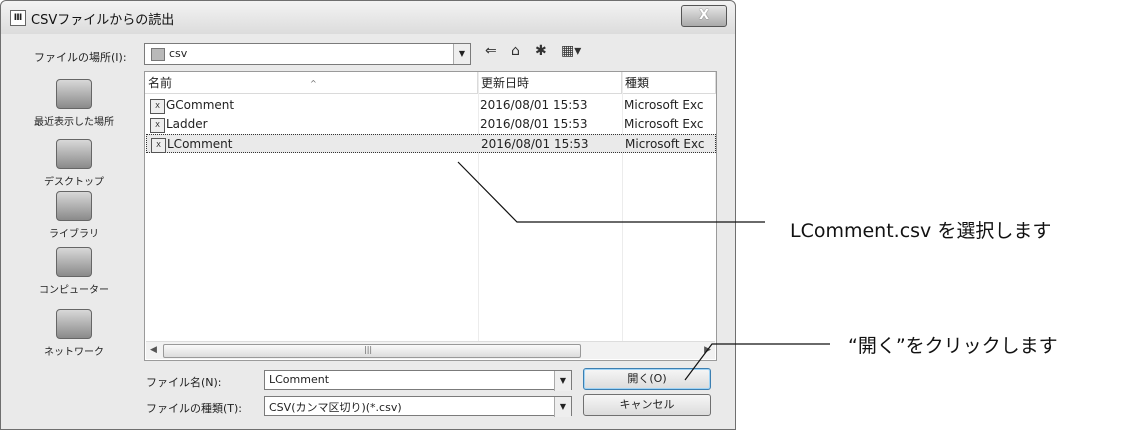  I want to click on callout-line-open, so click(757, 362).